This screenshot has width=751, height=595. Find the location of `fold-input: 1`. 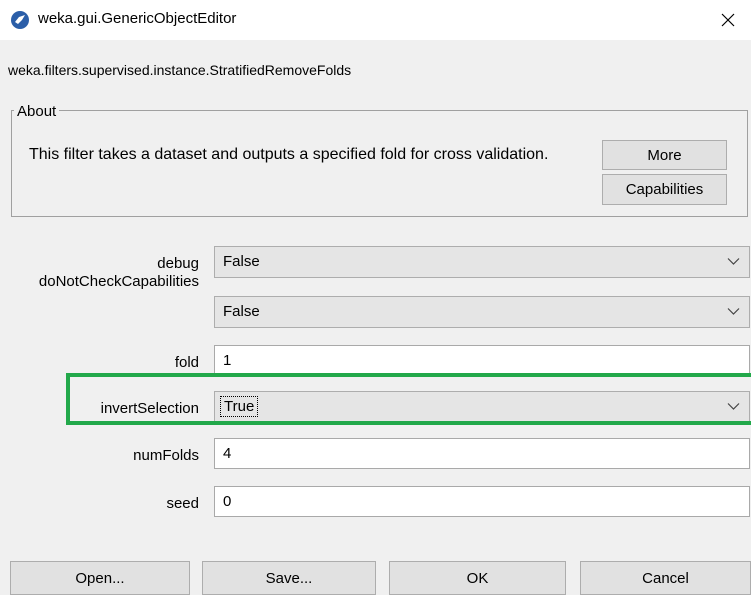

fold-input: 1 is located at coordinates (482, 360).